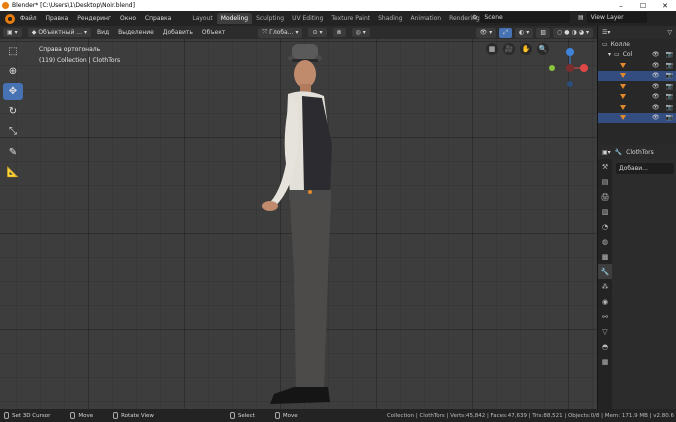 The image size is (676, 422). Describe the element at coordinates (605, 211) in the screenshot. I see `view-layer-tab-icon: ▧` at that location.